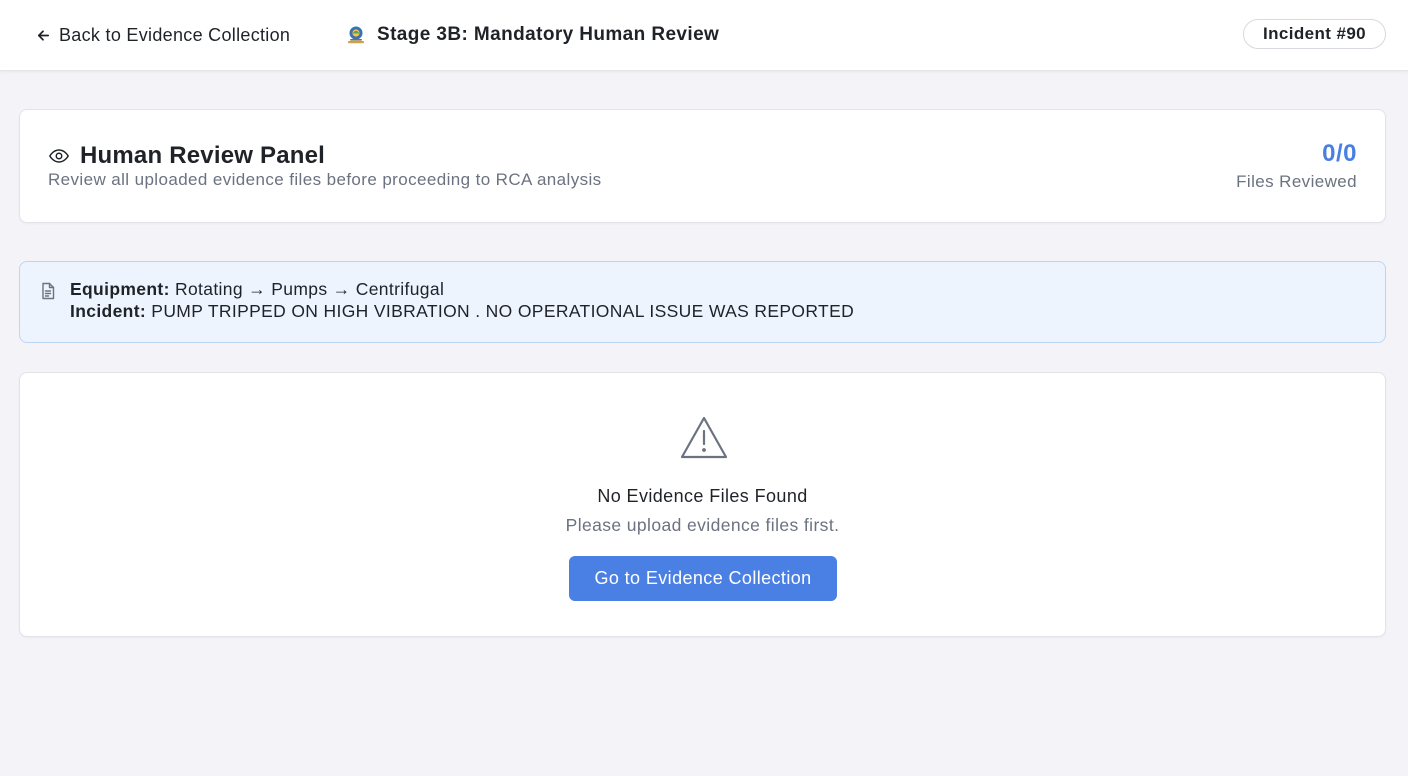  What do you see at coordinates (1296, 181) in the screenshot?
I see `files-reviewed-label: Files Reviewed` at bounding box center [1296, 181].